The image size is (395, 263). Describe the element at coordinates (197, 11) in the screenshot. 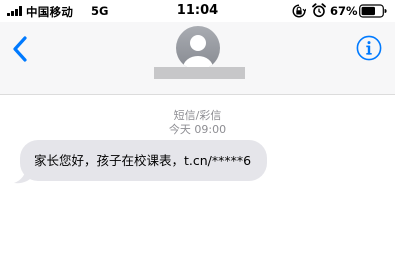

I see `status-bar: 中国移动 5G 11:04 67%` at that location.